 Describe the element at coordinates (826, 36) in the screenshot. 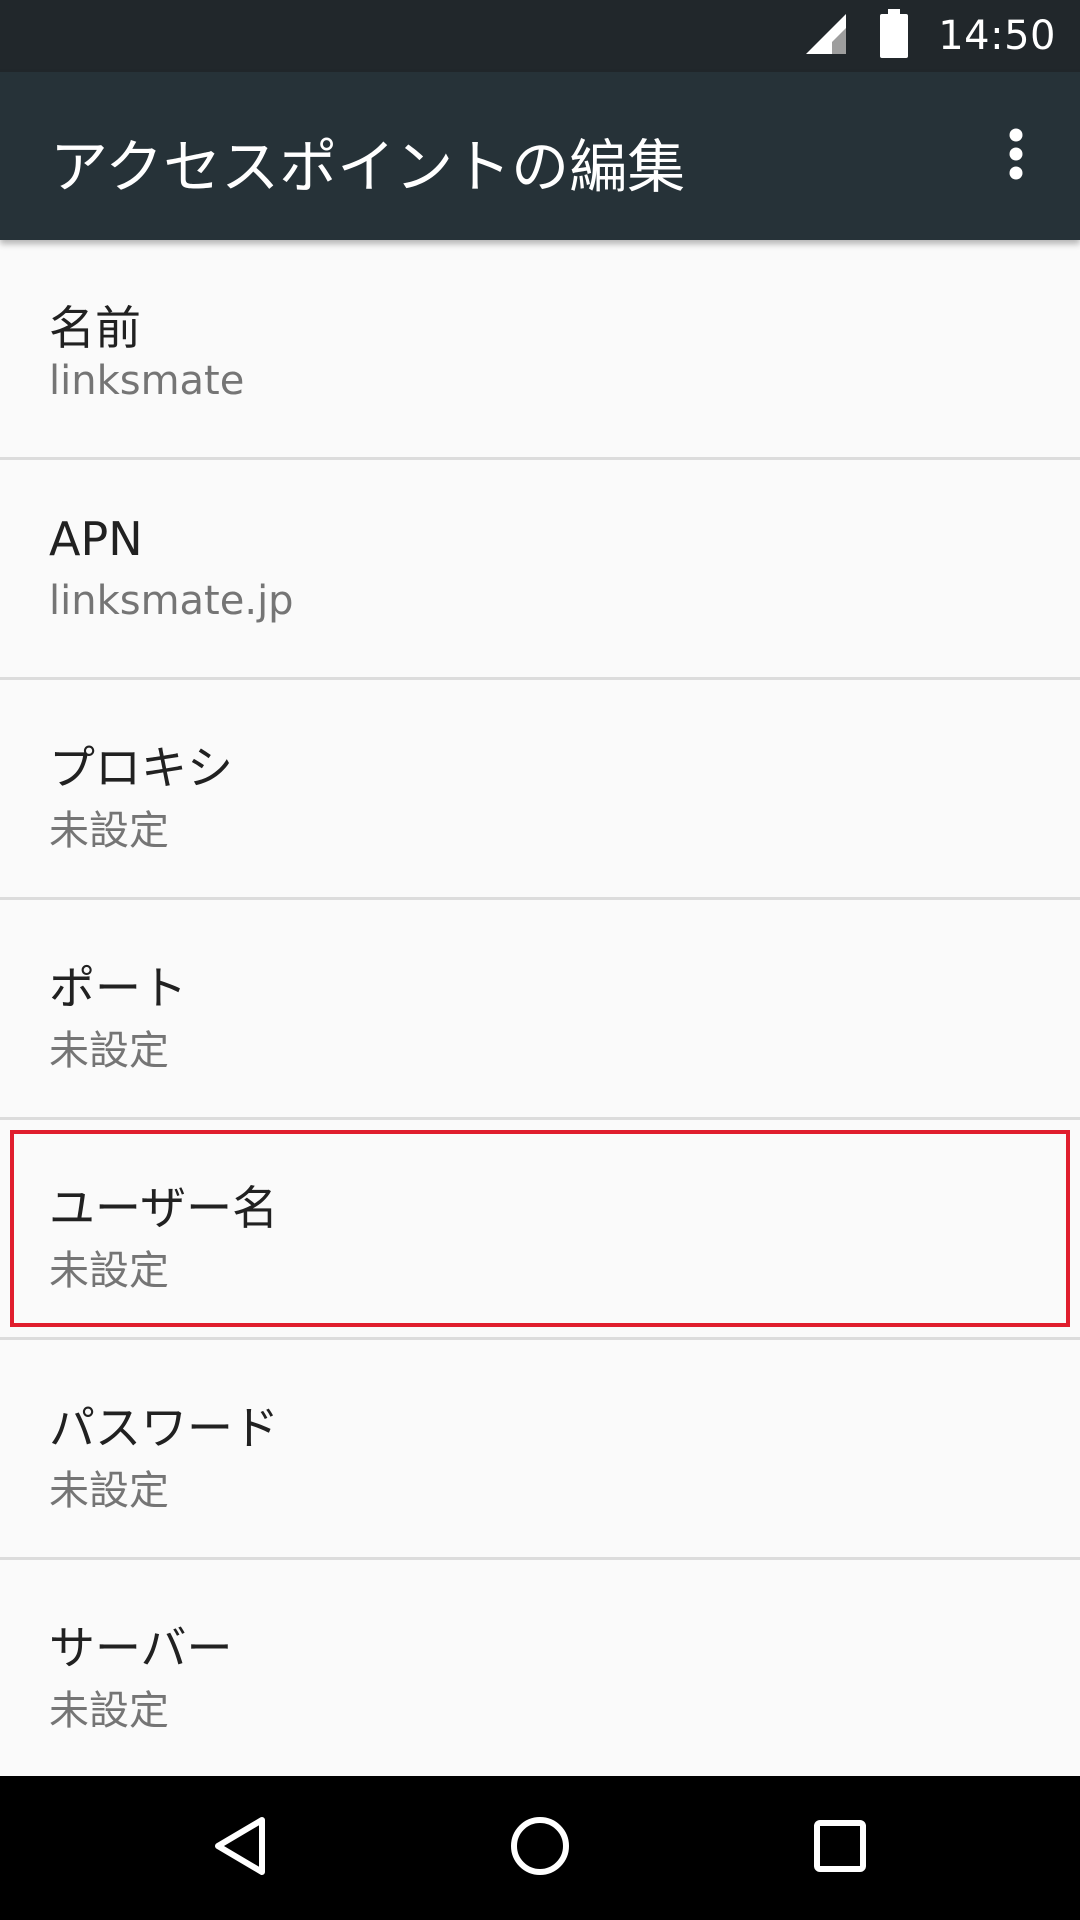

I see `cell-signal-icon` at that location.